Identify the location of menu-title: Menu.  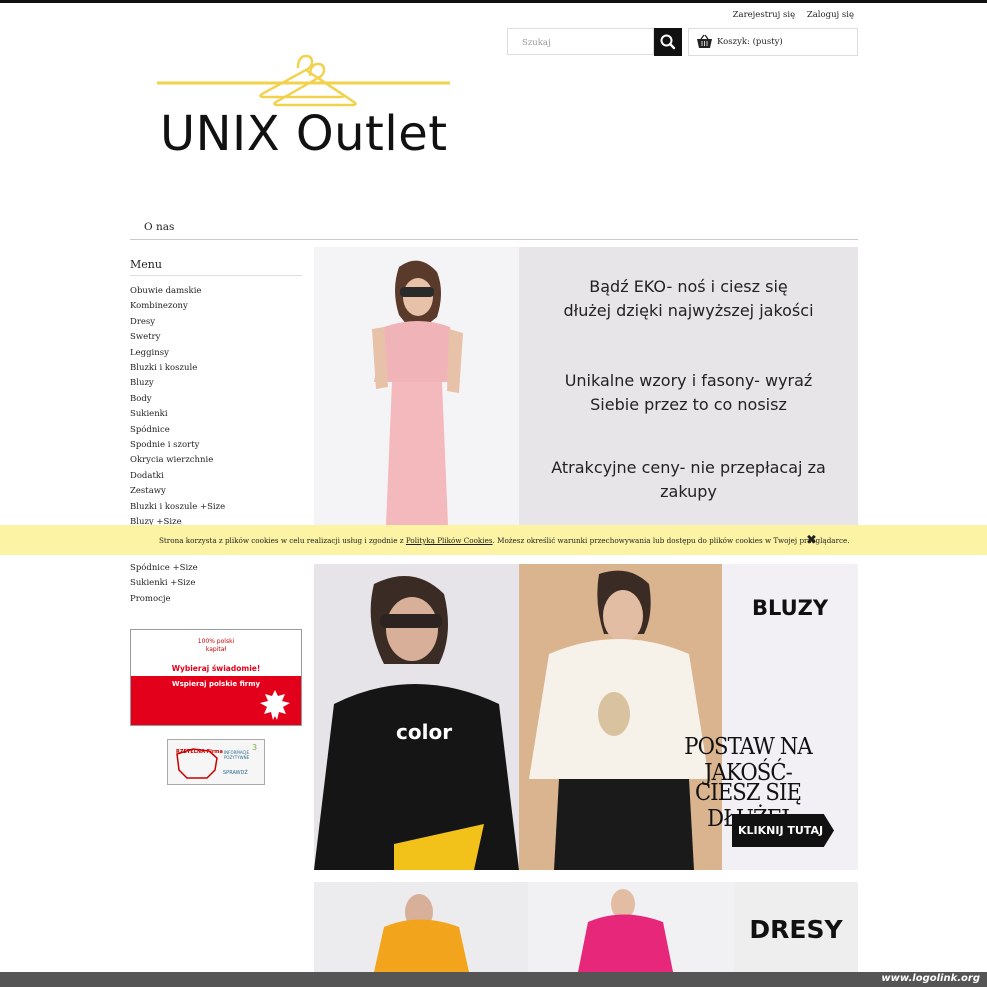
(216, 267).